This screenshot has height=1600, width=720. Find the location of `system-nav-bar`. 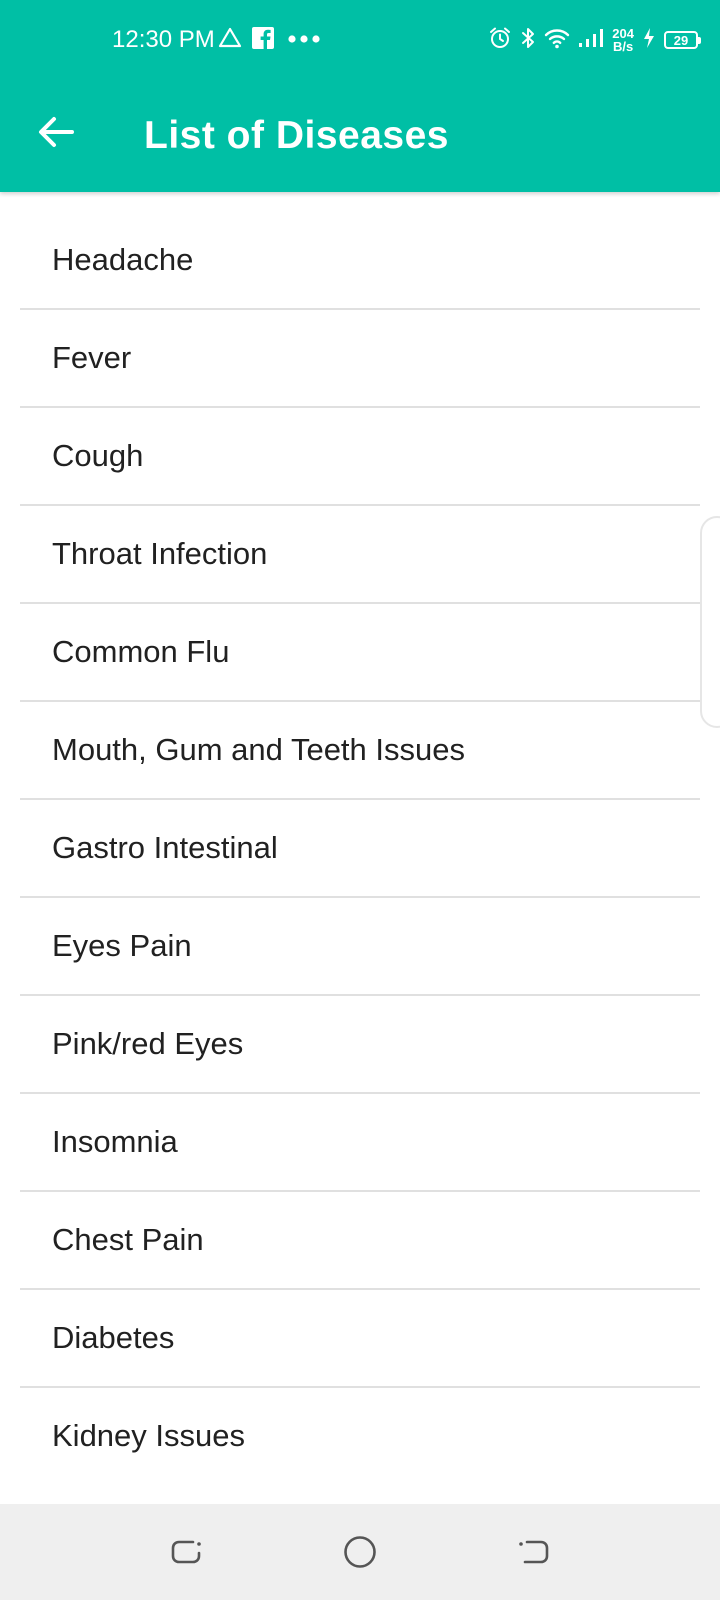

system-nav-bar is located at coordinates (360, 1552).